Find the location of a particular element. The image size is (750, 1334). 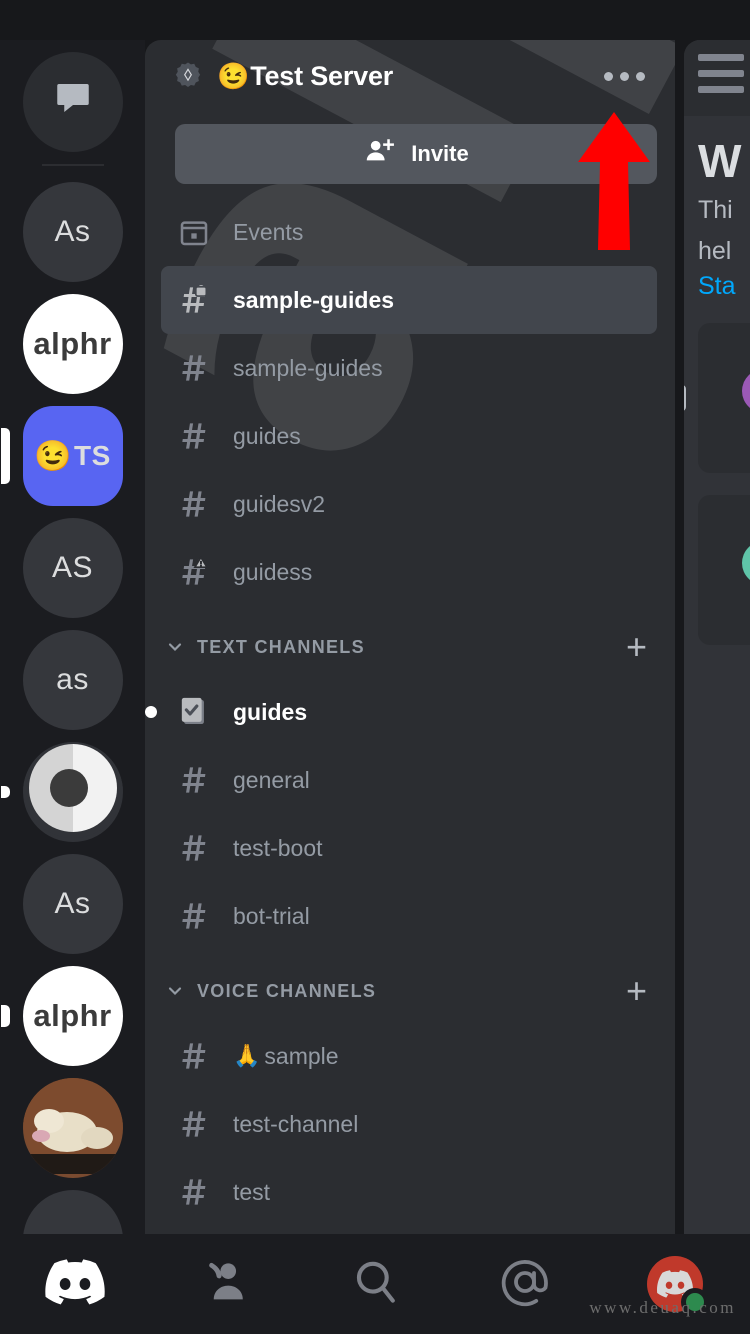

server-initials: As is located at coordinates (72, 903).